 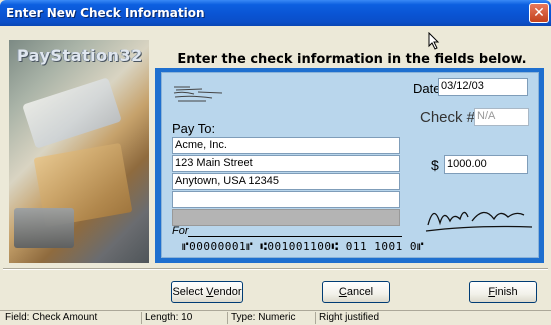 I want to click on close-icon: ✕, so click(x=539, y=13).